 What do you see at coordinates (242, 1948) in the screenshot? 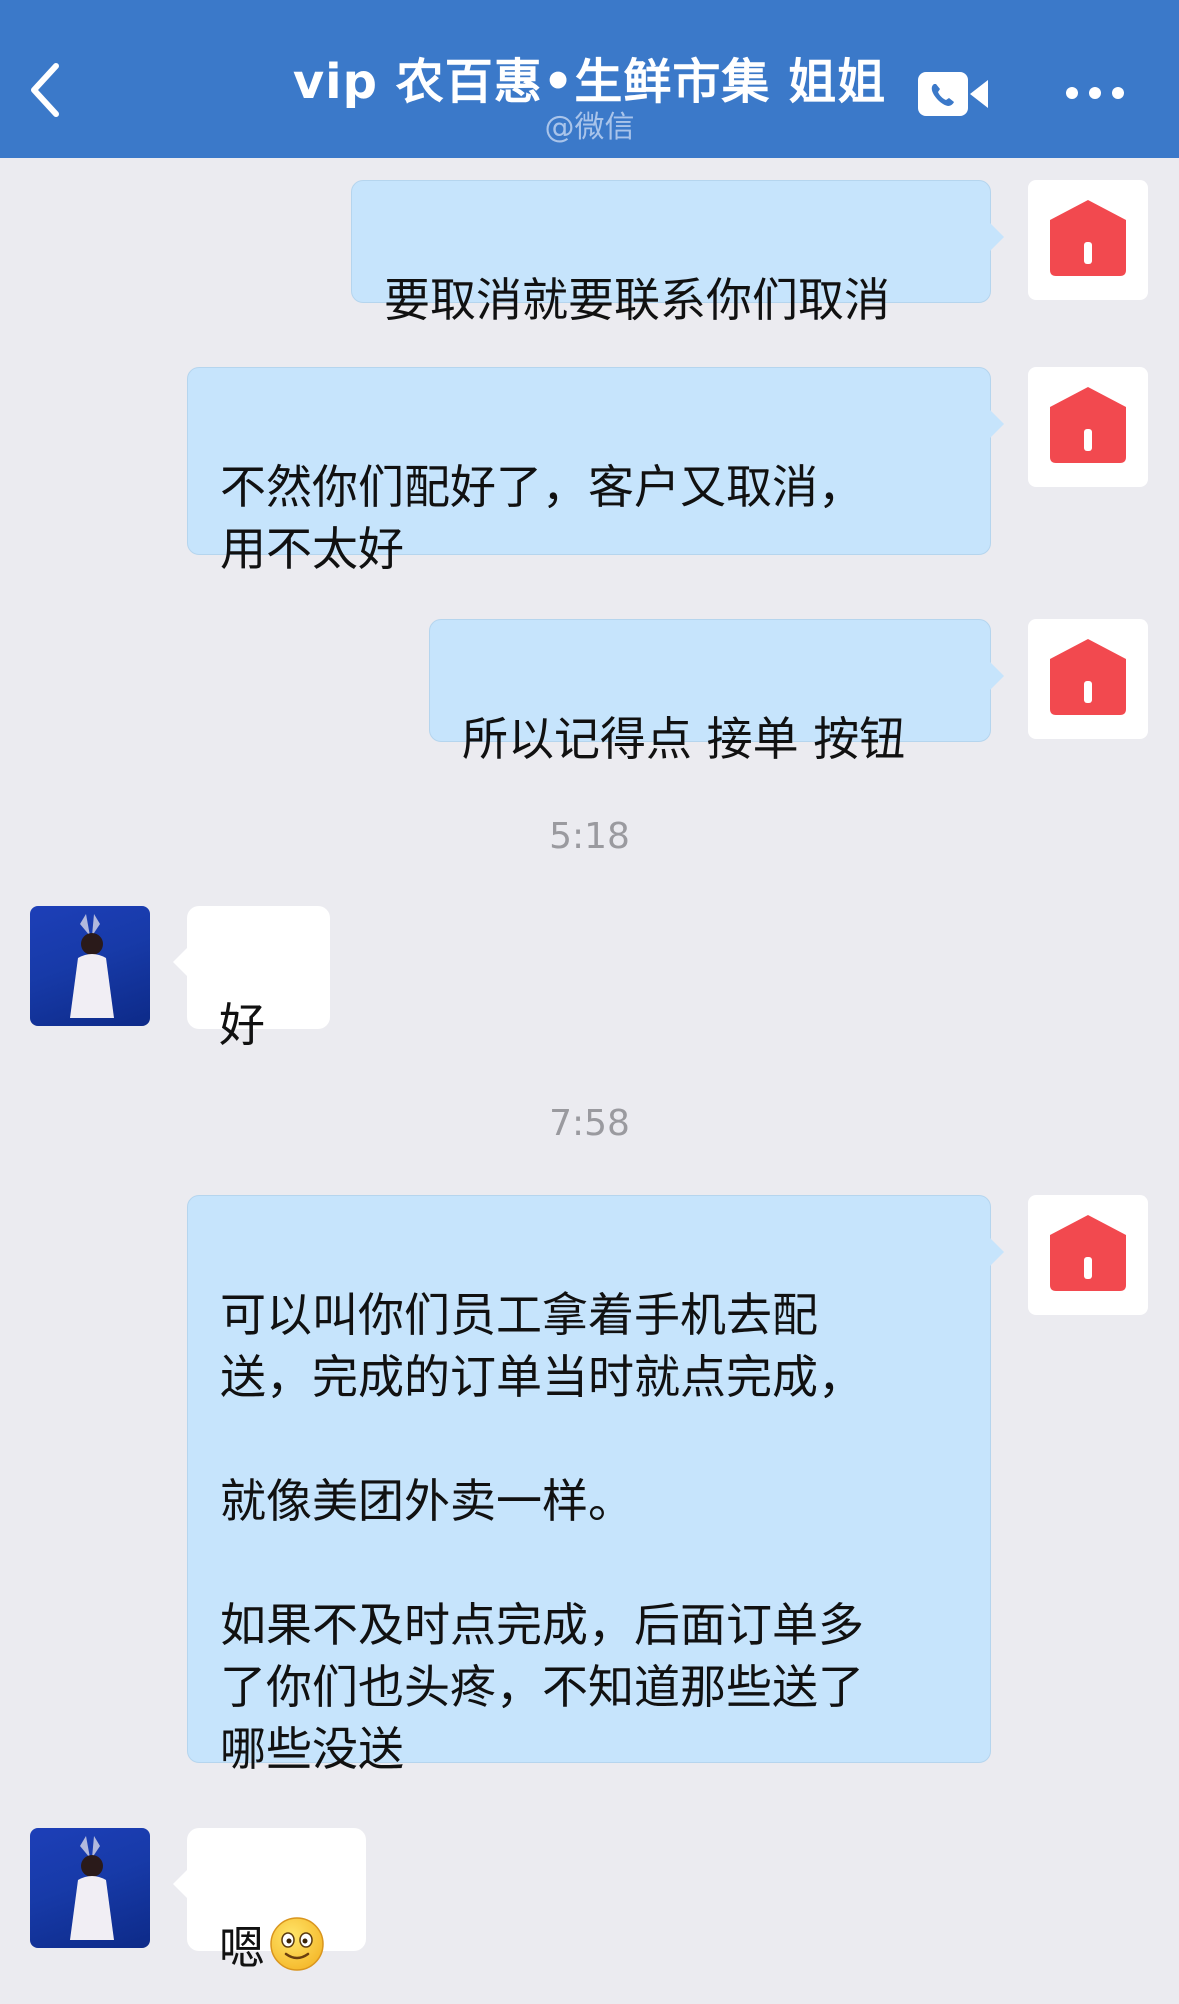
I see `message-text: 嗯` at bounding box center [242, 1948].